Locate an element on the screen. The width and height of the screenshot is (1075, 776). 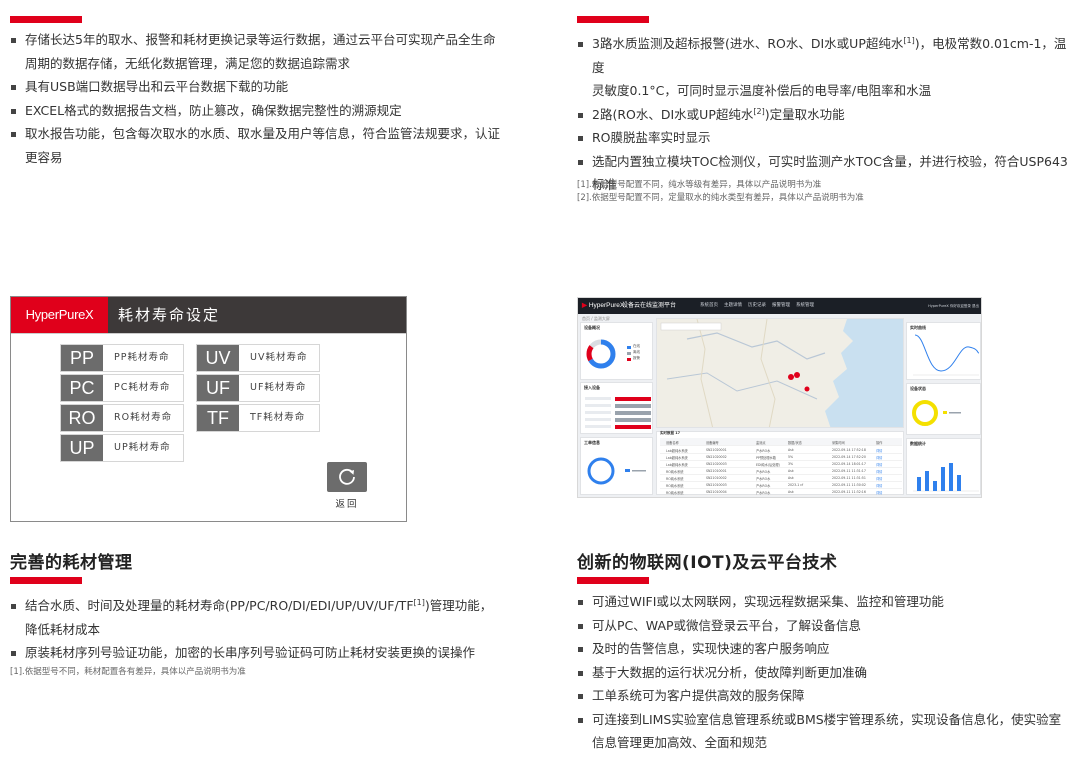
nav-item: 系统首页 is located at coordinates (709, 306).